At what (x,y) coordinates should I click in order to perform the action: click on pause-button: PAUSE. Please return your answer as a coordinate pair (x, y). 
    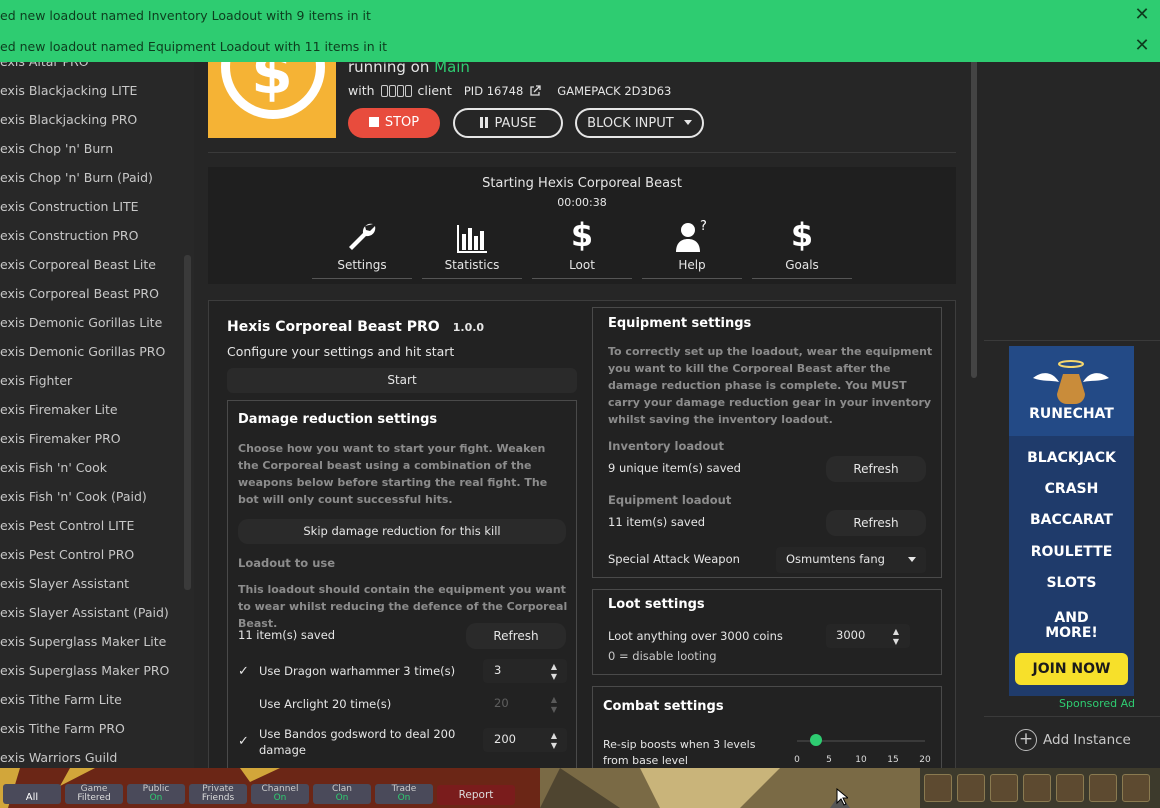
    Looking at the image, I should click on (508, 123).